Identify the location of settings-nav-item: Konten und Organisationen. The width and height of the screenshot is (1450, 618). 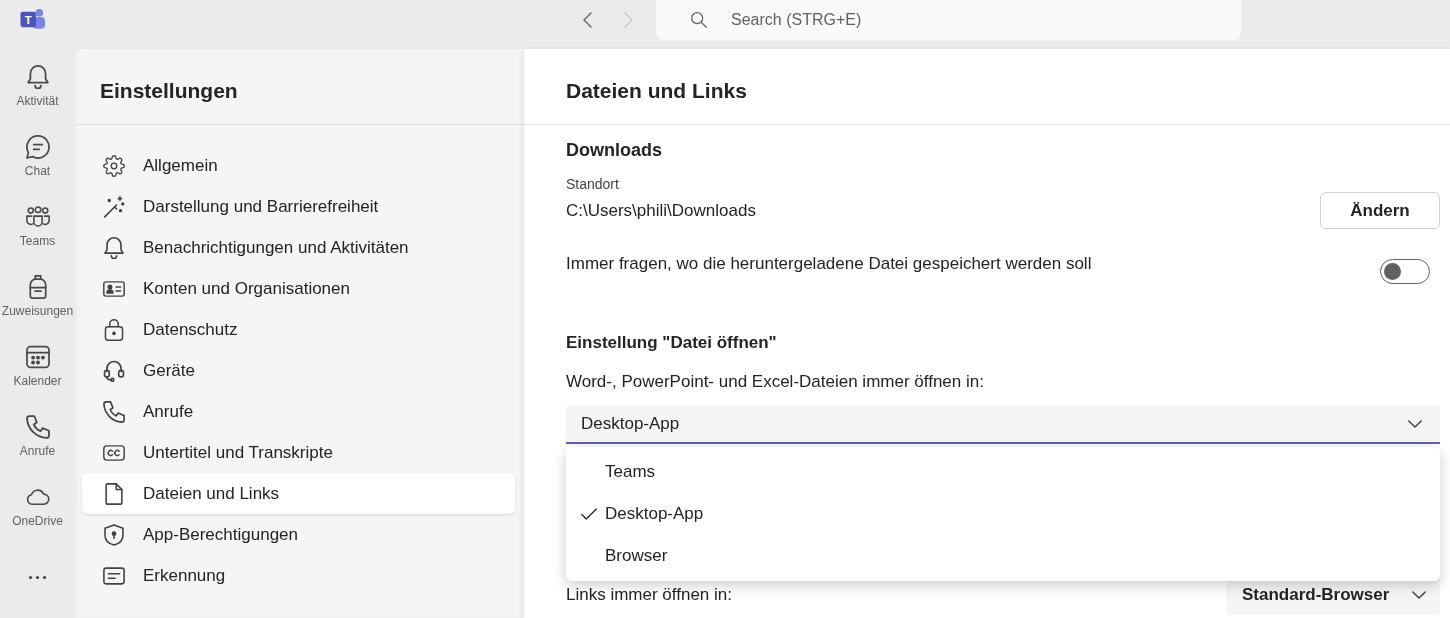
(298, 288).